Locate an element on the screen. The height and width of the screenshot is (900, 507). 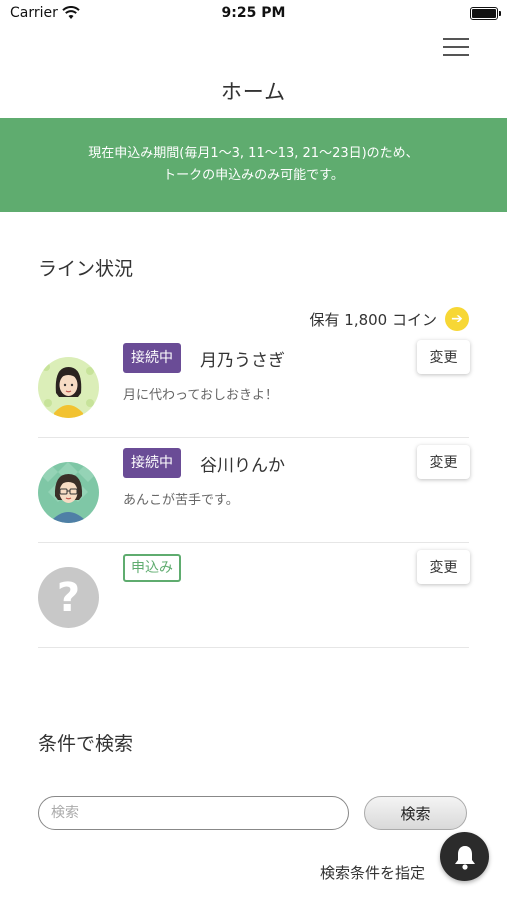
battery-icon is located at coordinates (485, 13).